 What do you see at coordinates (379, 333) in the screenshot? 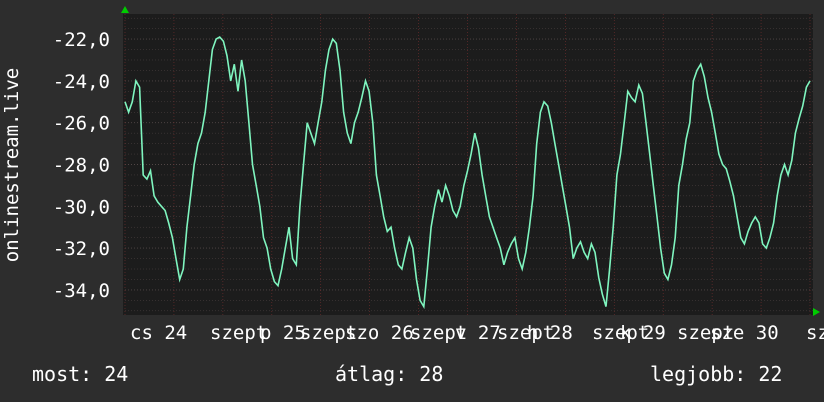
I see `x-tick-label: szo 26` at bounding box center [379, 333].